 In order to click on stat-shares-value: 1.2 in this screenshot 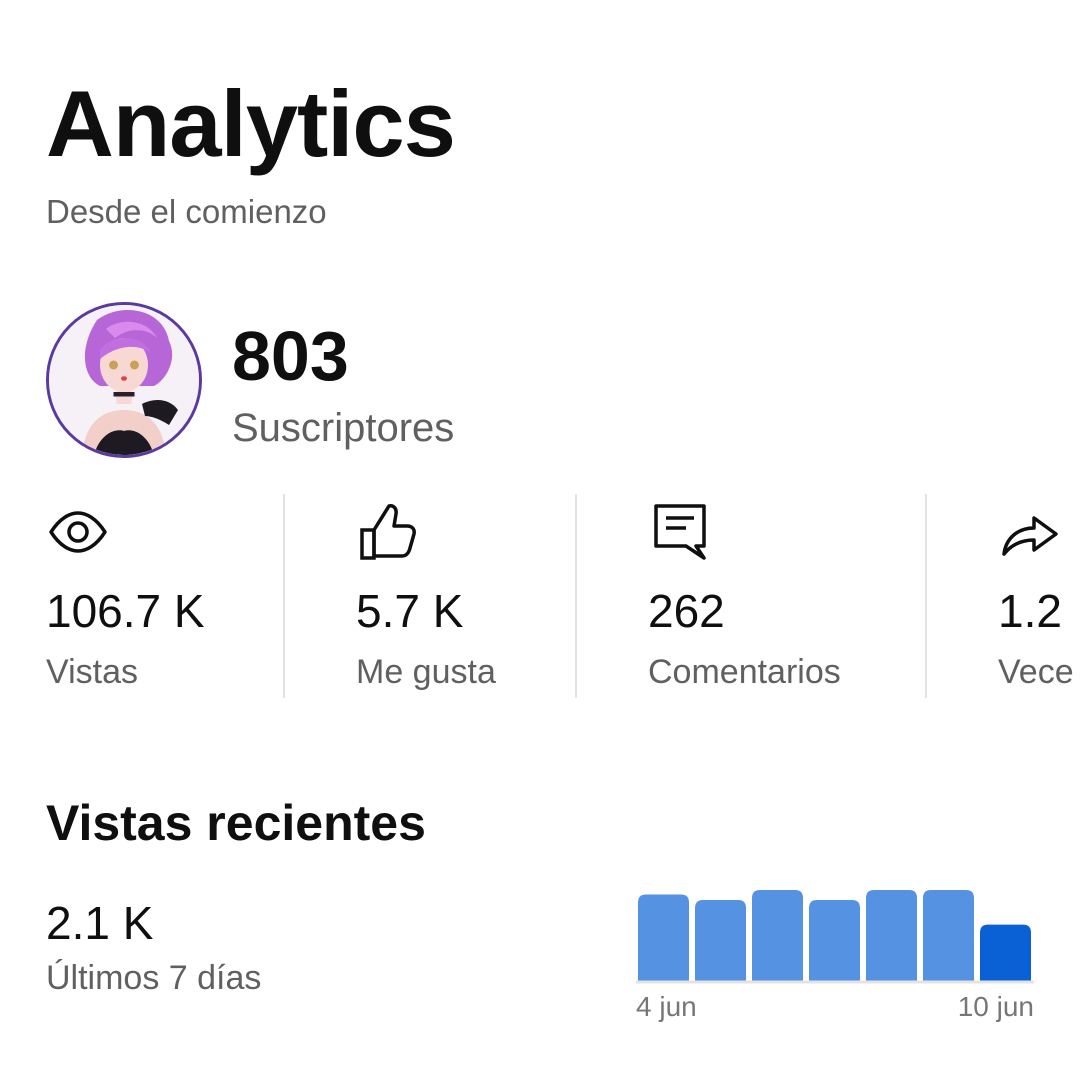, I will do `click(1030, 611)`.